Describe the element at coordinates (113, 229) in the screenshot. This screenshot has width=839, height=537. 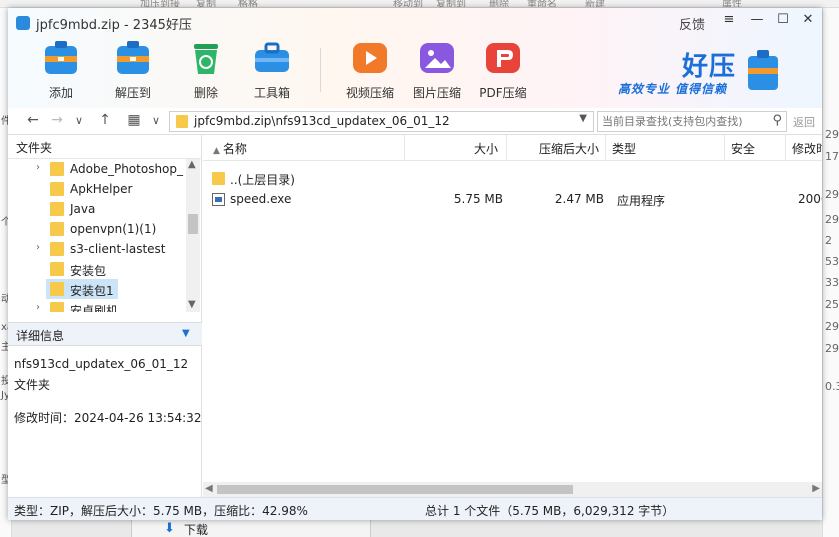
I see `tree-item-label: openvpn(1)(1)` at that location.